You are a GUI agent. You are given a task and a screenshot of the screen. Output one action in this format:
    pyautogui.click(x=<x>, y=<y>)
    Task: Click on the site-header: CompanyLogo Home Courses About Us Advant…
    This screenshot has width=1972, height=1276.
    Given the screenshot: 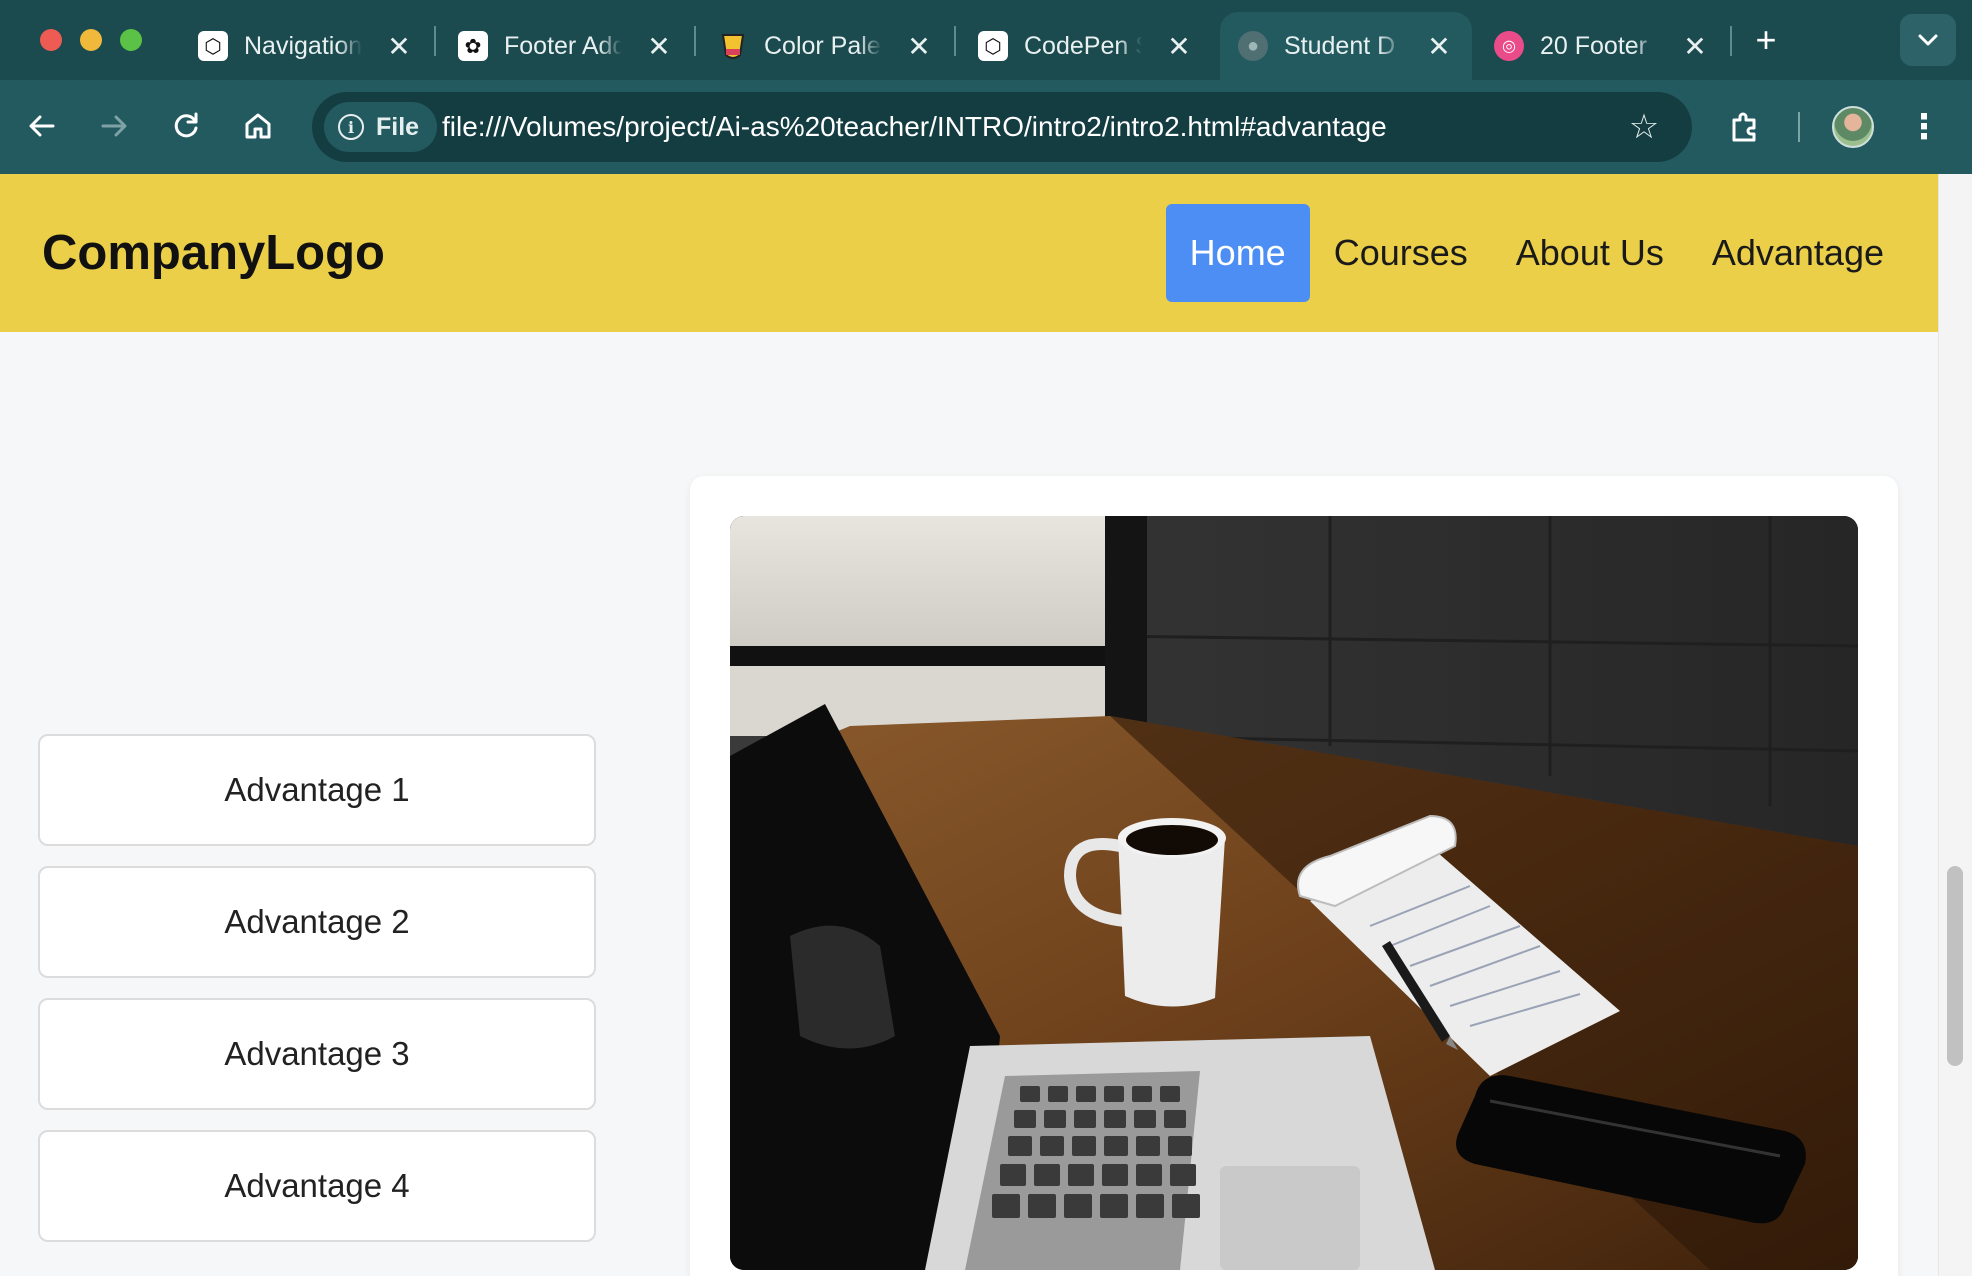 What is the action you would take?
    pyautogui.click(x=969, y=253)
    